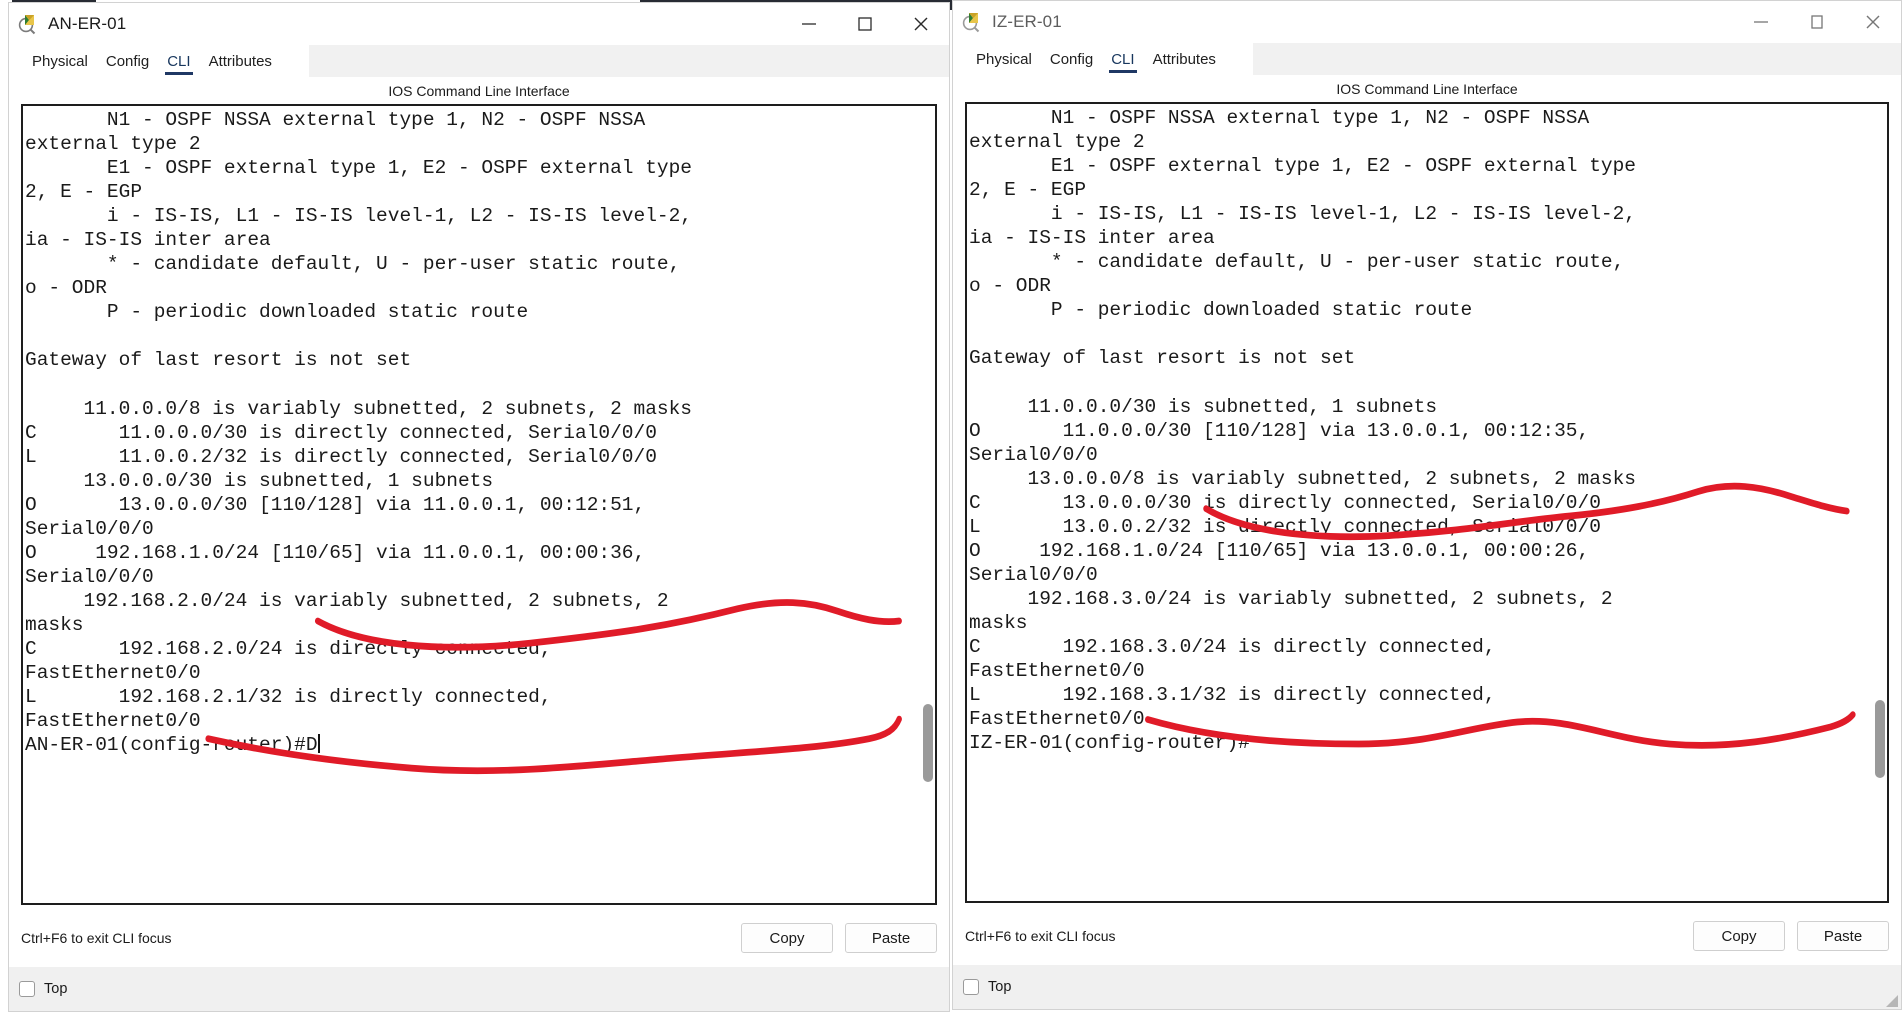 This screenshot has width=1902, height=1023. What do you see at coordinates (1873, 22) in the screenshot?
I see `close-button-right` at bounding box center [1873, 22].